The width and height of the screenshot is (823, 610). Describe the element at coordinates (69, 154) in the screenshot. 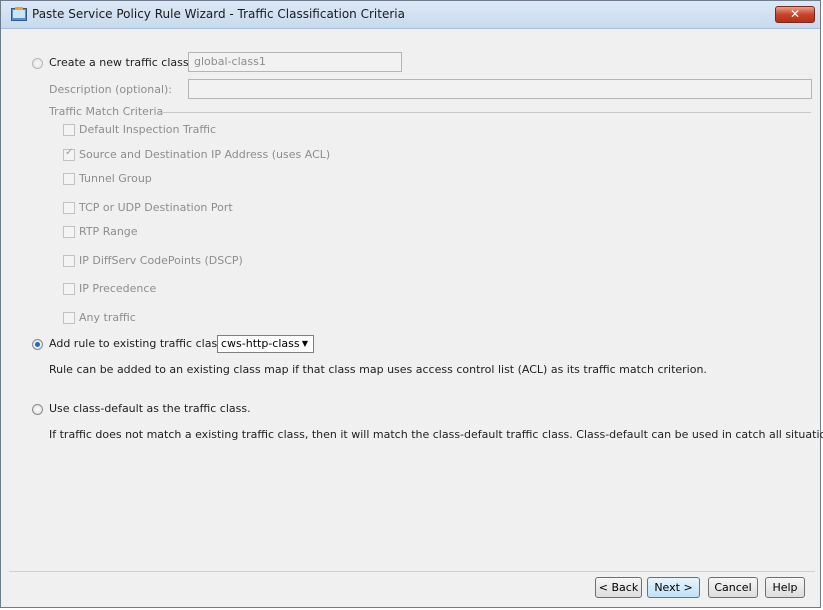

I see `src-dst-ip-checkbox` at that location.